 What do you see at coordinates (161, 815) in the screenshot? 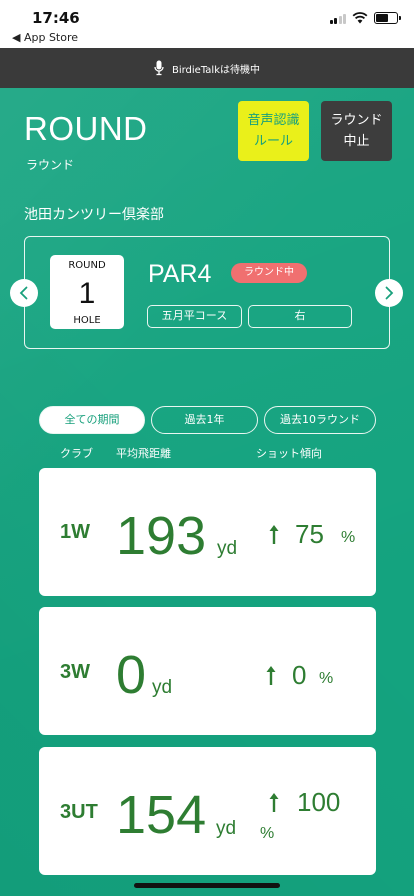
I see `club-distance: 154` at bounding box center [161, 815].